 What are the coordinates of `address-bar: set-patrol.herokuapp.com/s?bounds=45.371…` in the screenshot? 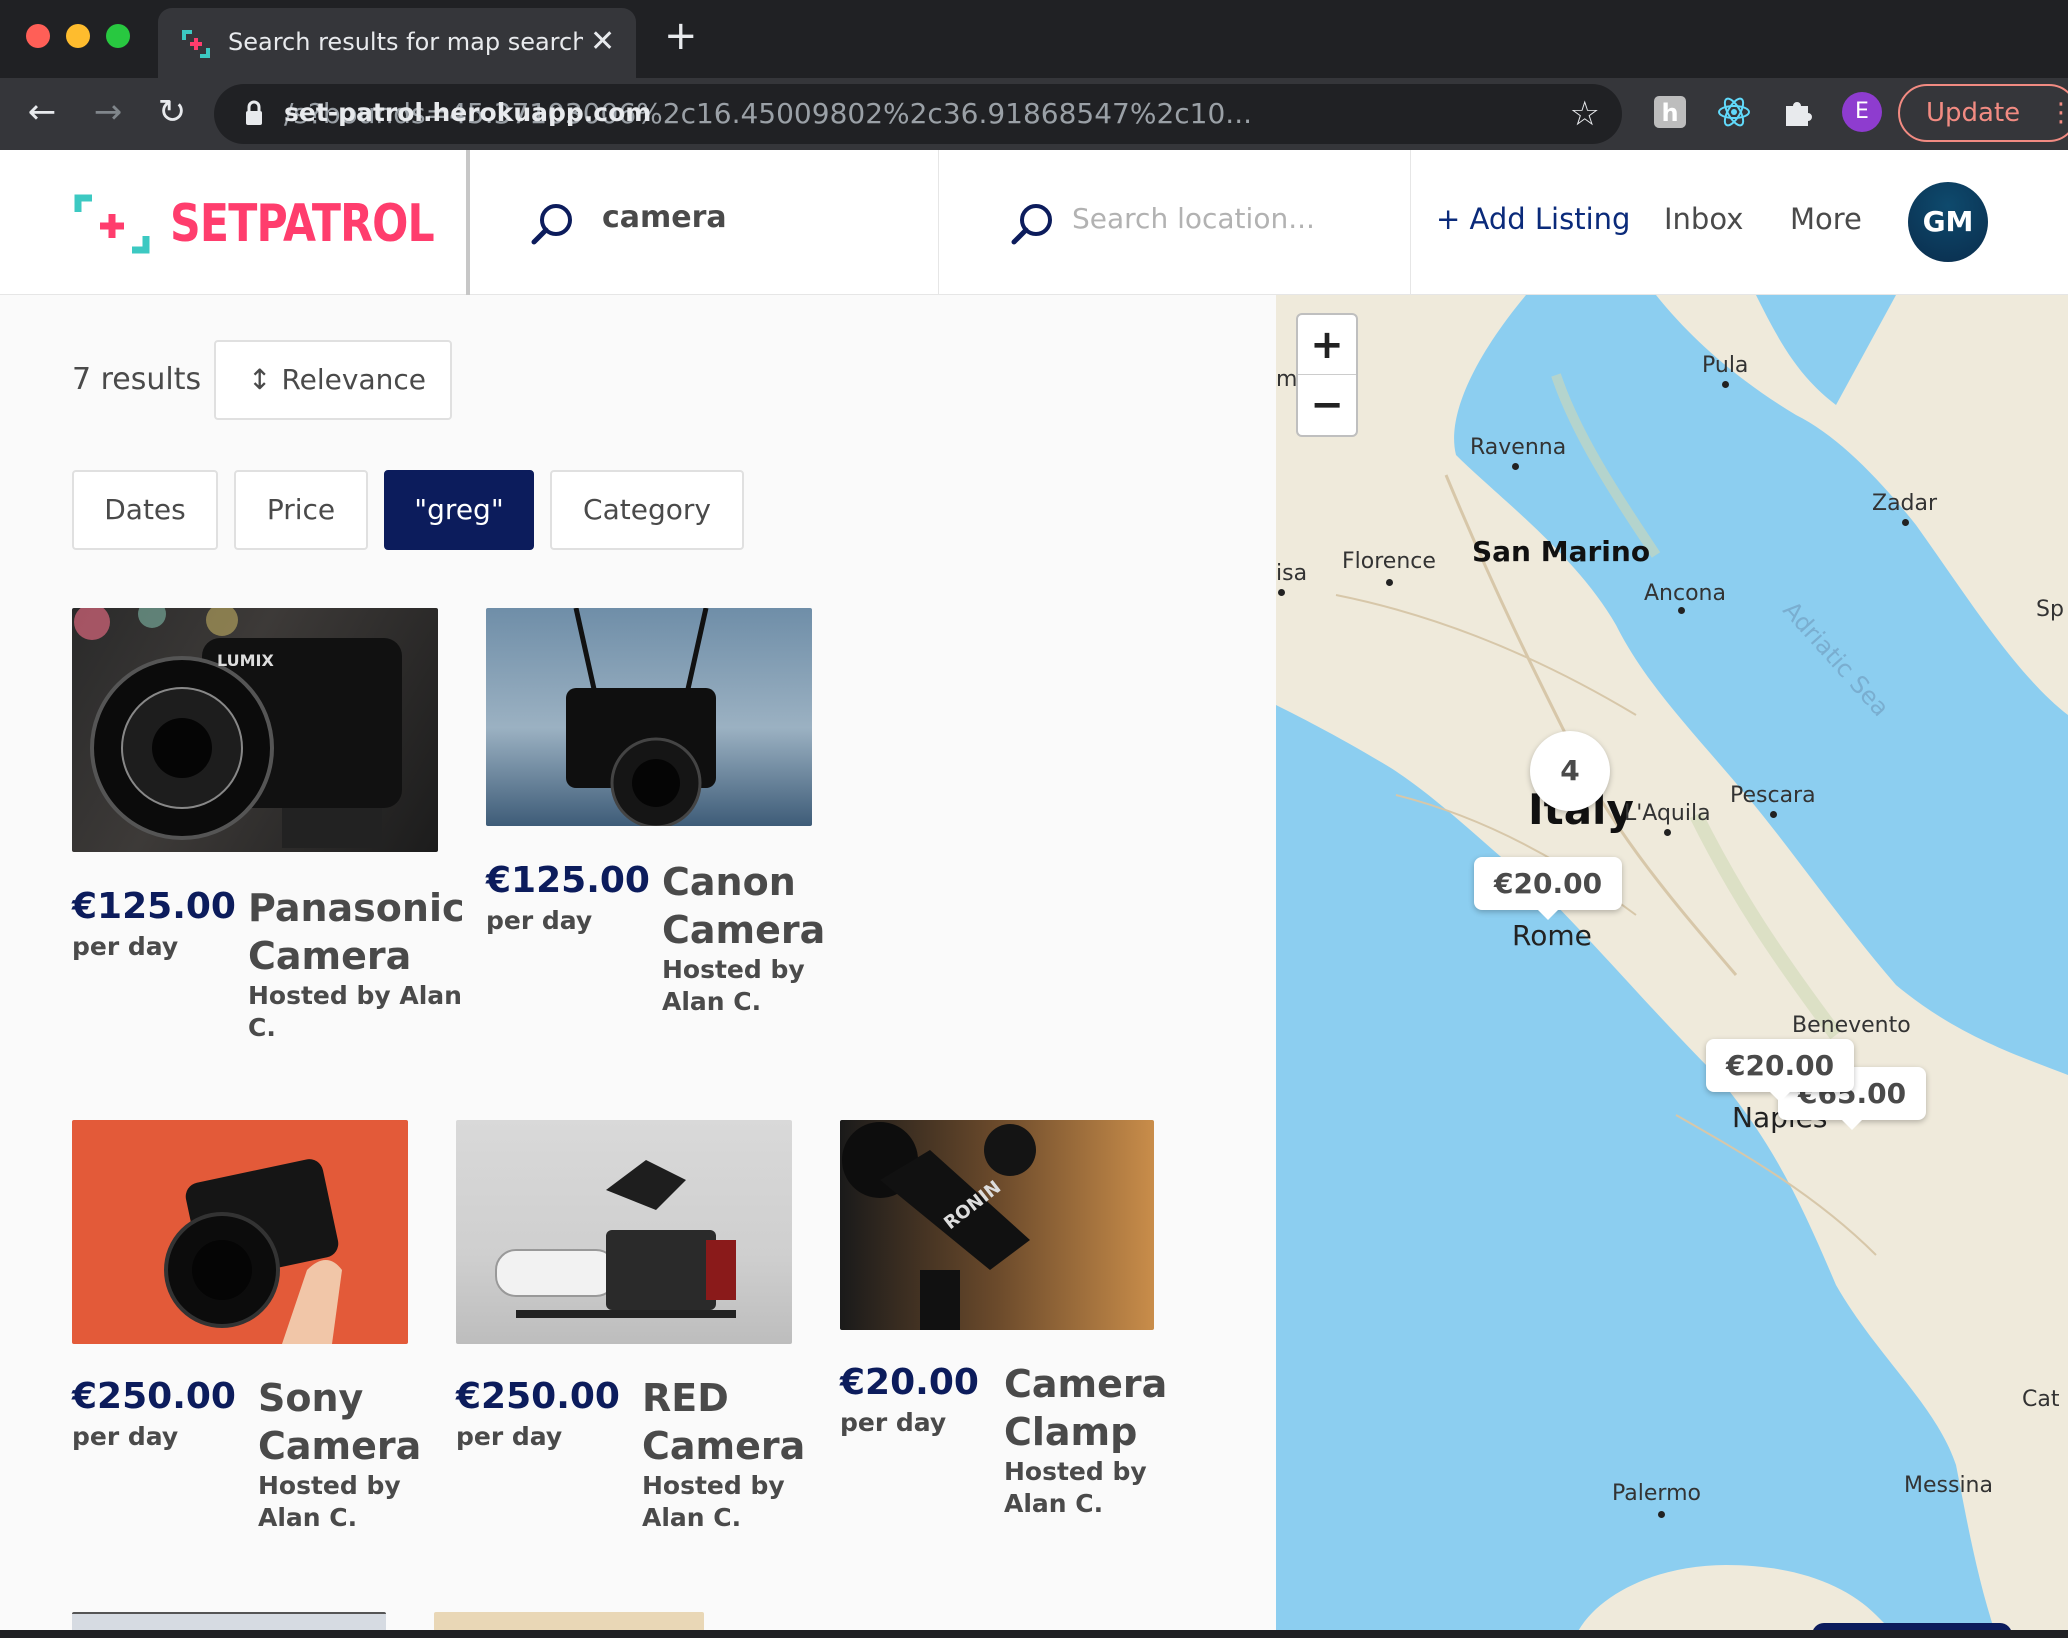 It's located at (918, 114).